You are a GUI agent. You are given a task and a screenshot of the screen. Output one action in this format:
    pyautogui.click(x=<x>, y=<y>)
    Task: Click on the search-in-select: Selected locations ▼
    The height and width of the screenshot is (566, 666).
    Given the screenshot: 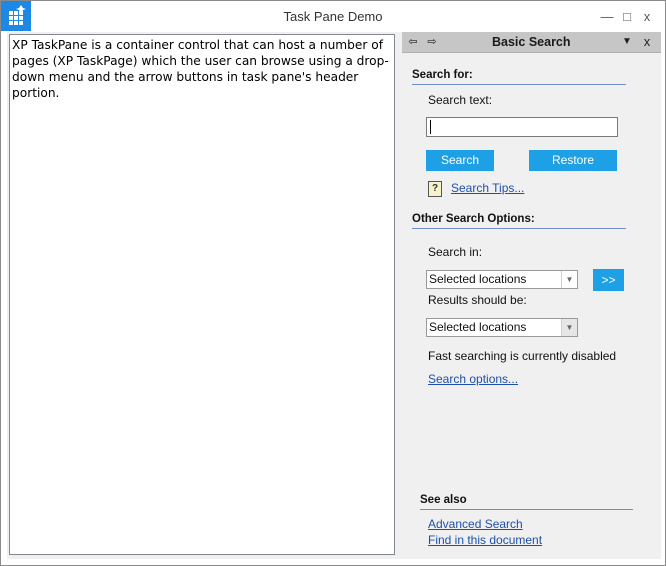 What is the action you would take?
    pyautogui.click(x=502, y=279)
    